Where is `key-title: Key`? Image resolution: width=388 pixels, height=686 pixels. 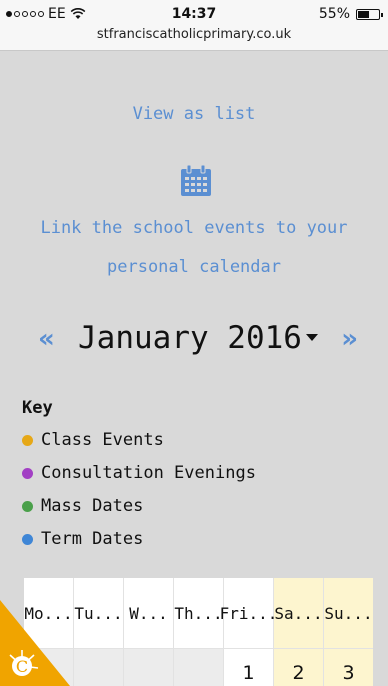
key-title: Key is located at coordinates (37, 408).